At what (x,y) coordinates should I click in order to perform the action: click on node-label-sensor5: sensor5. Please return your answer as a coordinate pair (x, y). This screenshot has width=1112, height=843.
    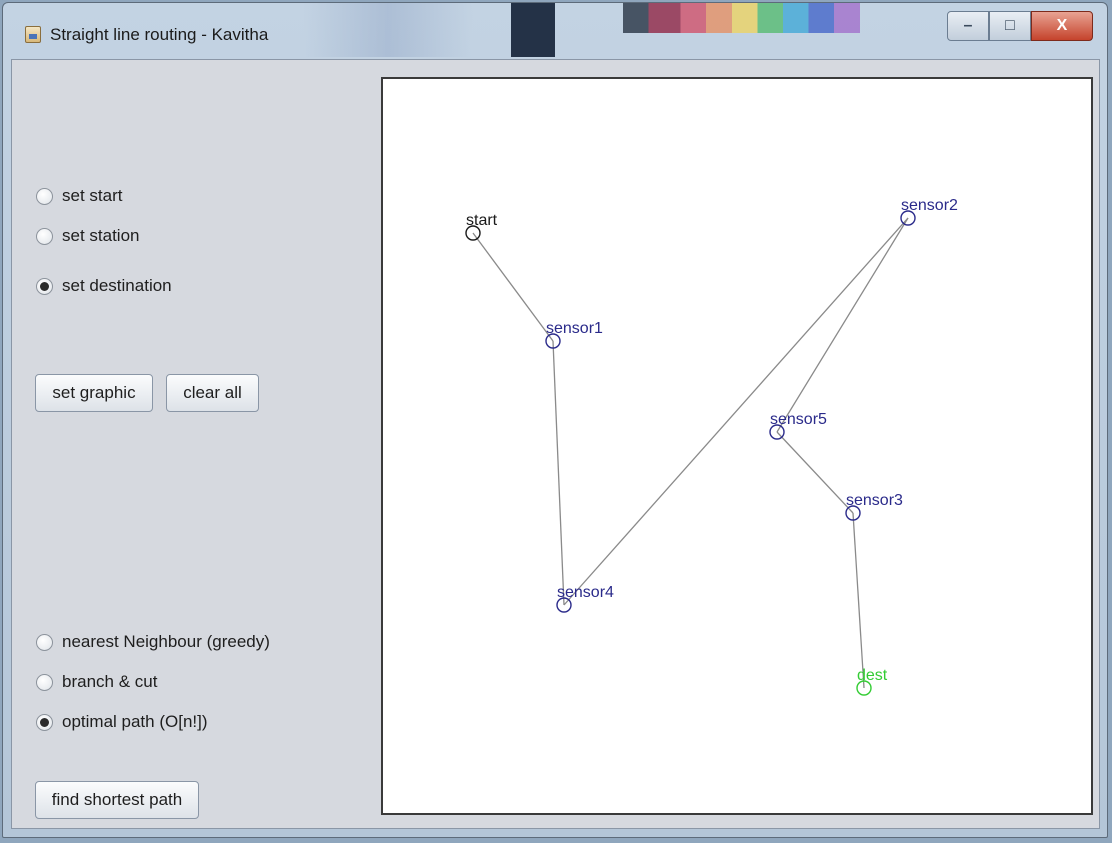
    Looking at the image, I should click on (798, 419).